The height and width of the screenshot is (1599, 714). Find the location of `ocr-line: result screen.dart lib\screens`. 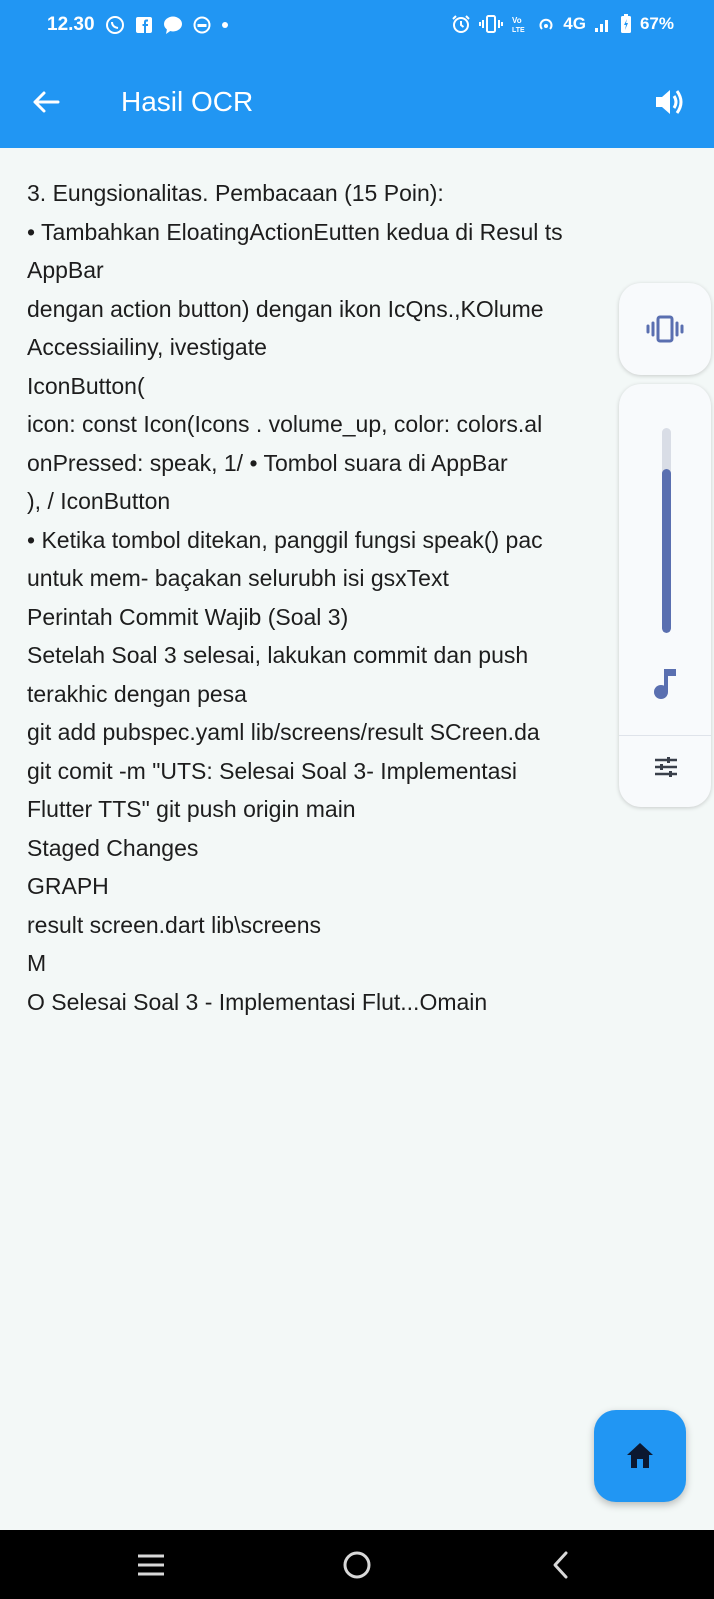

ocr-line: result screen.dart lib\screens is located at coordinates (174, 924).